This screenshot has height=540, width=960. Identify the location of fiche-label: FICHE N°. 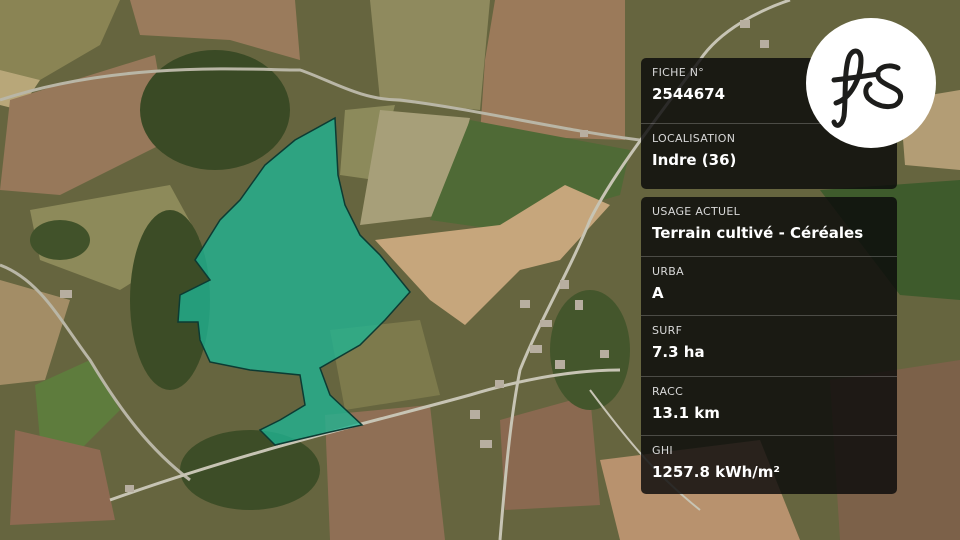
(678, 72).